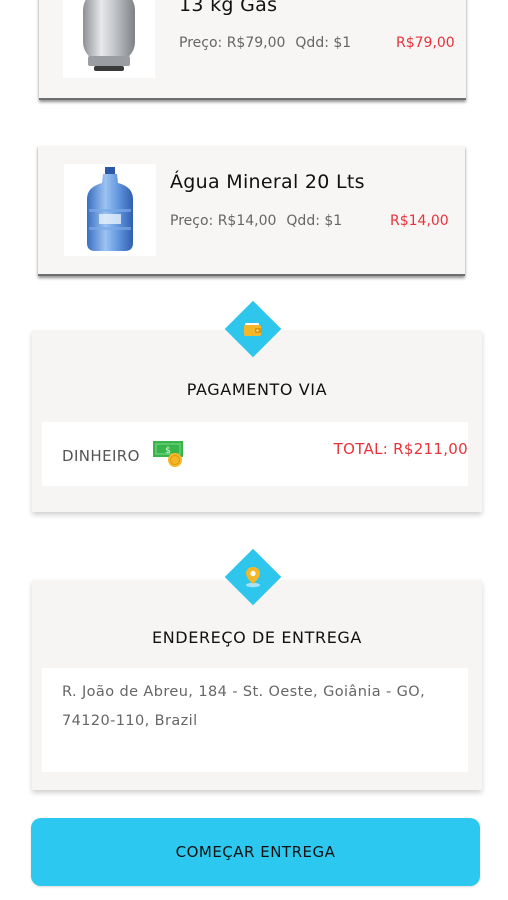 The width and height of the screenshot is (508, 900). Describe the element at coordinates (109, 35) in the screenshot. I see `gas-cylinder-icon` at that location.